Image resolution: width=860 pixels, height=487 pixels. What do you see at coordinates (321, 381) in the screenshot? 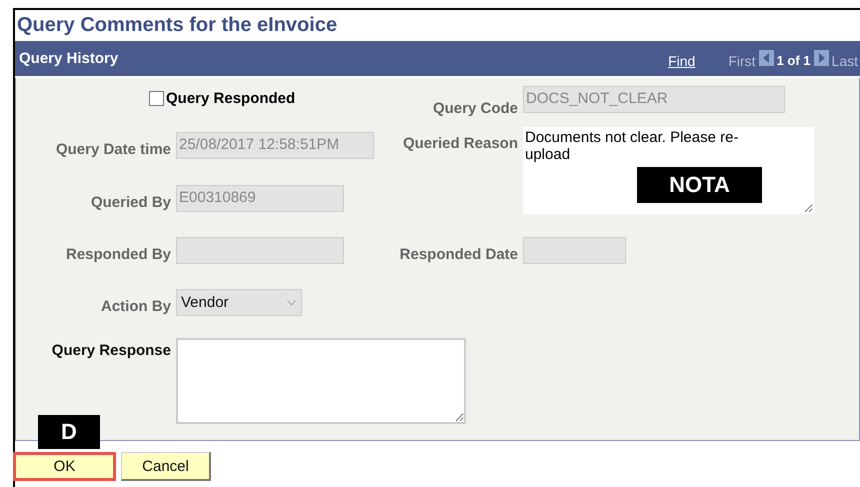
I see `text-area` at bounding box center [321, 381].